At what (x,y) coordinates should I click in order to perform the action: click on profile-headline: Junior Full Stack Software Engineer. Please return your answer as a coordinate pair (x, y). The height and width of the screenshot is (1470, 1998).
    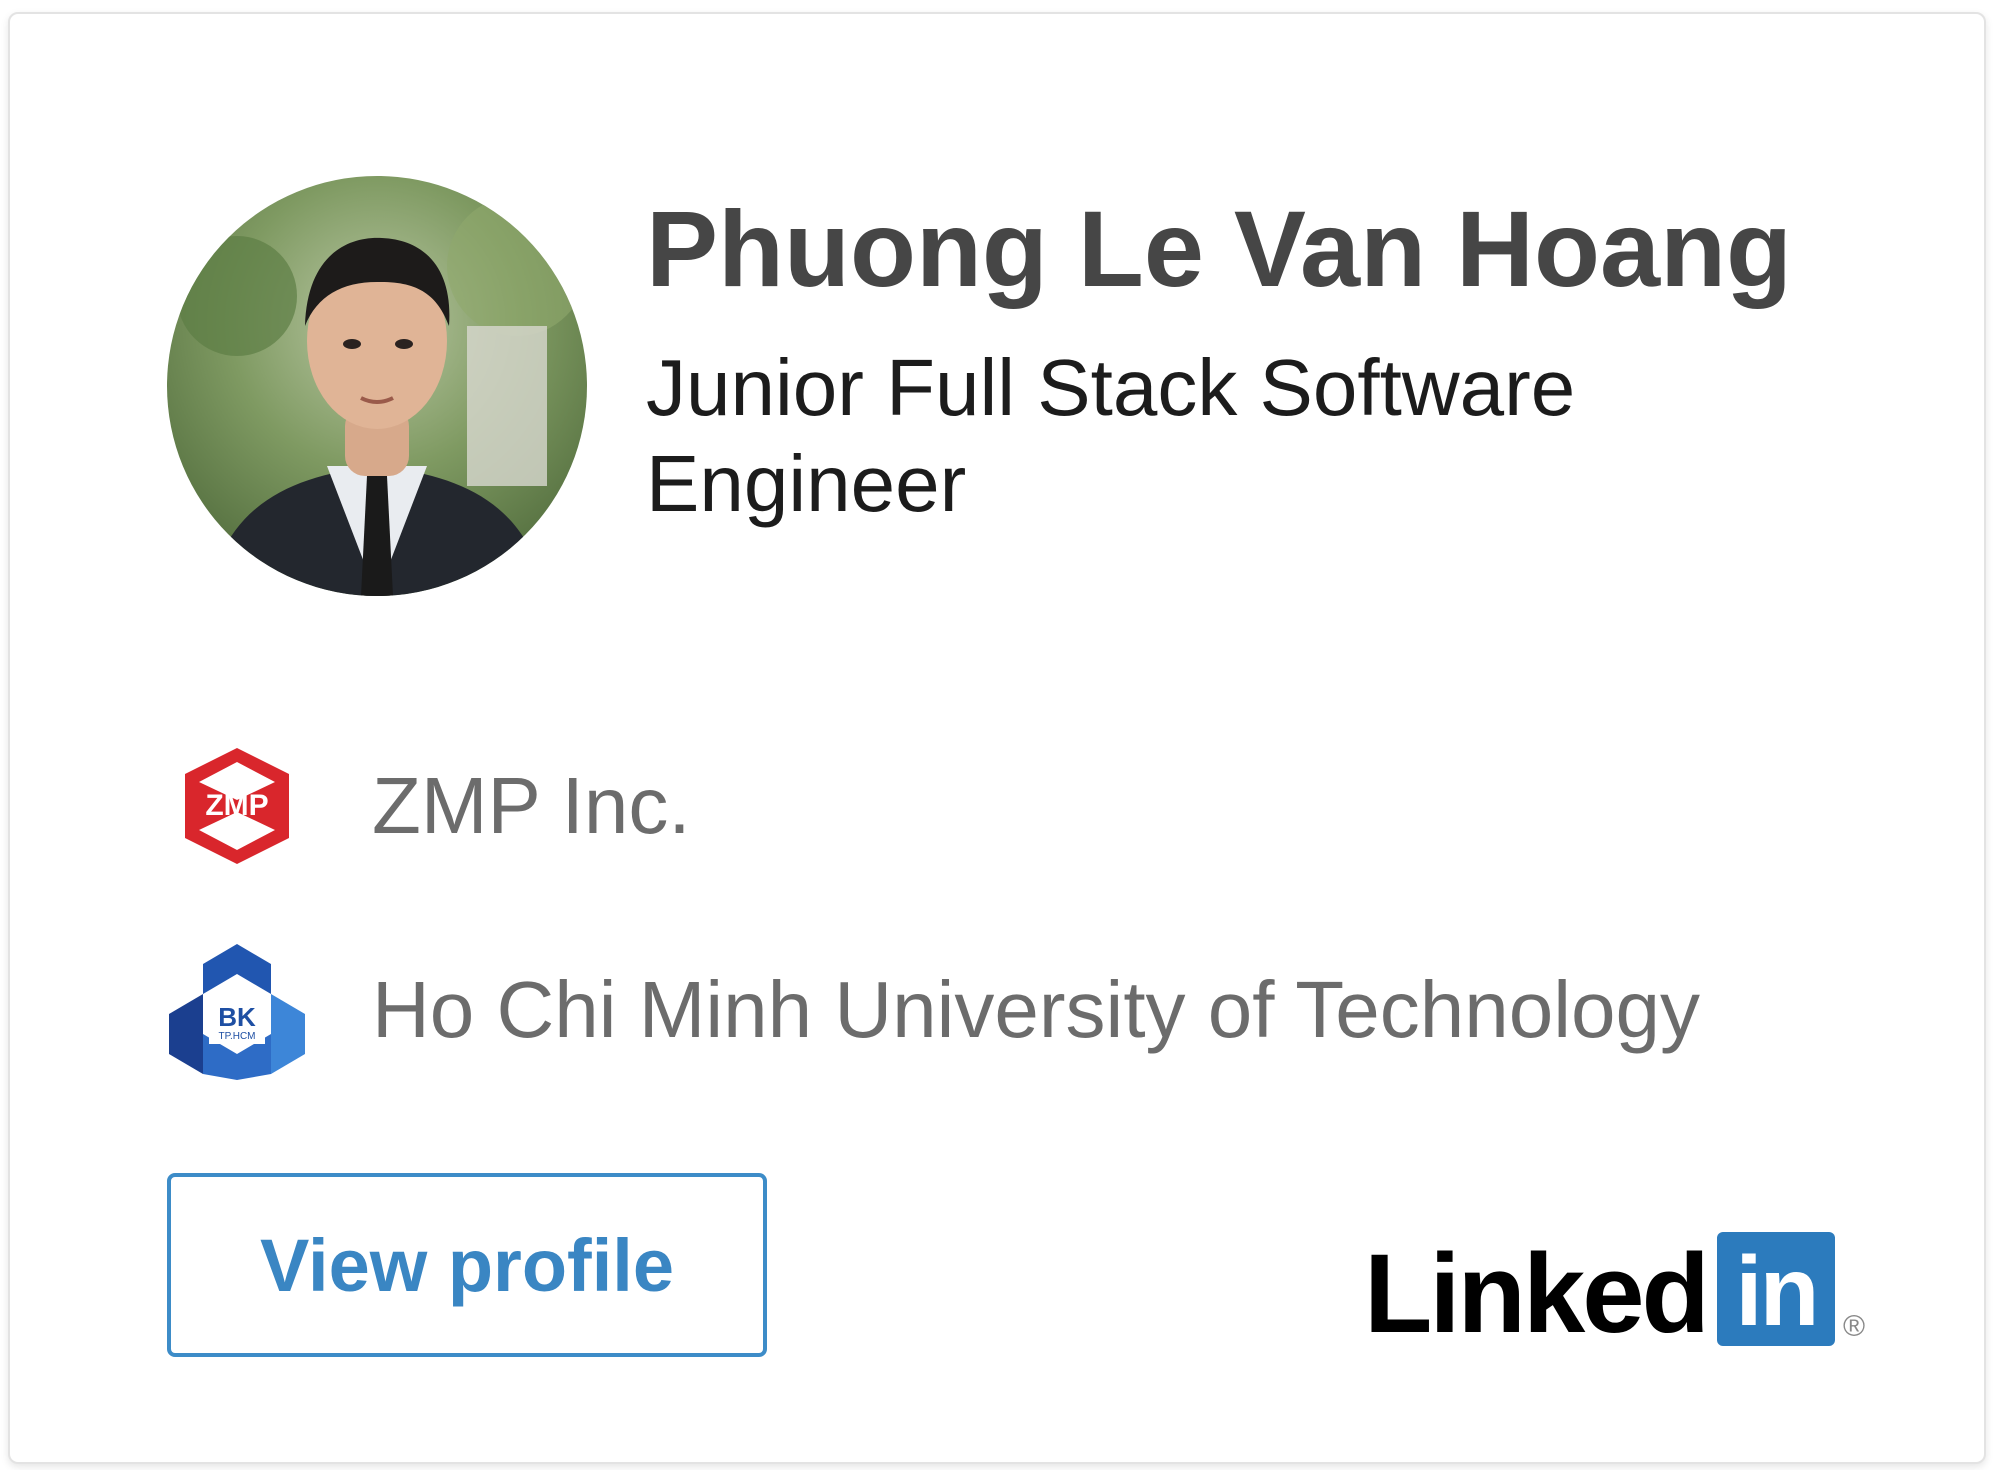
    Looking at the image, I should click on (1111, 435).